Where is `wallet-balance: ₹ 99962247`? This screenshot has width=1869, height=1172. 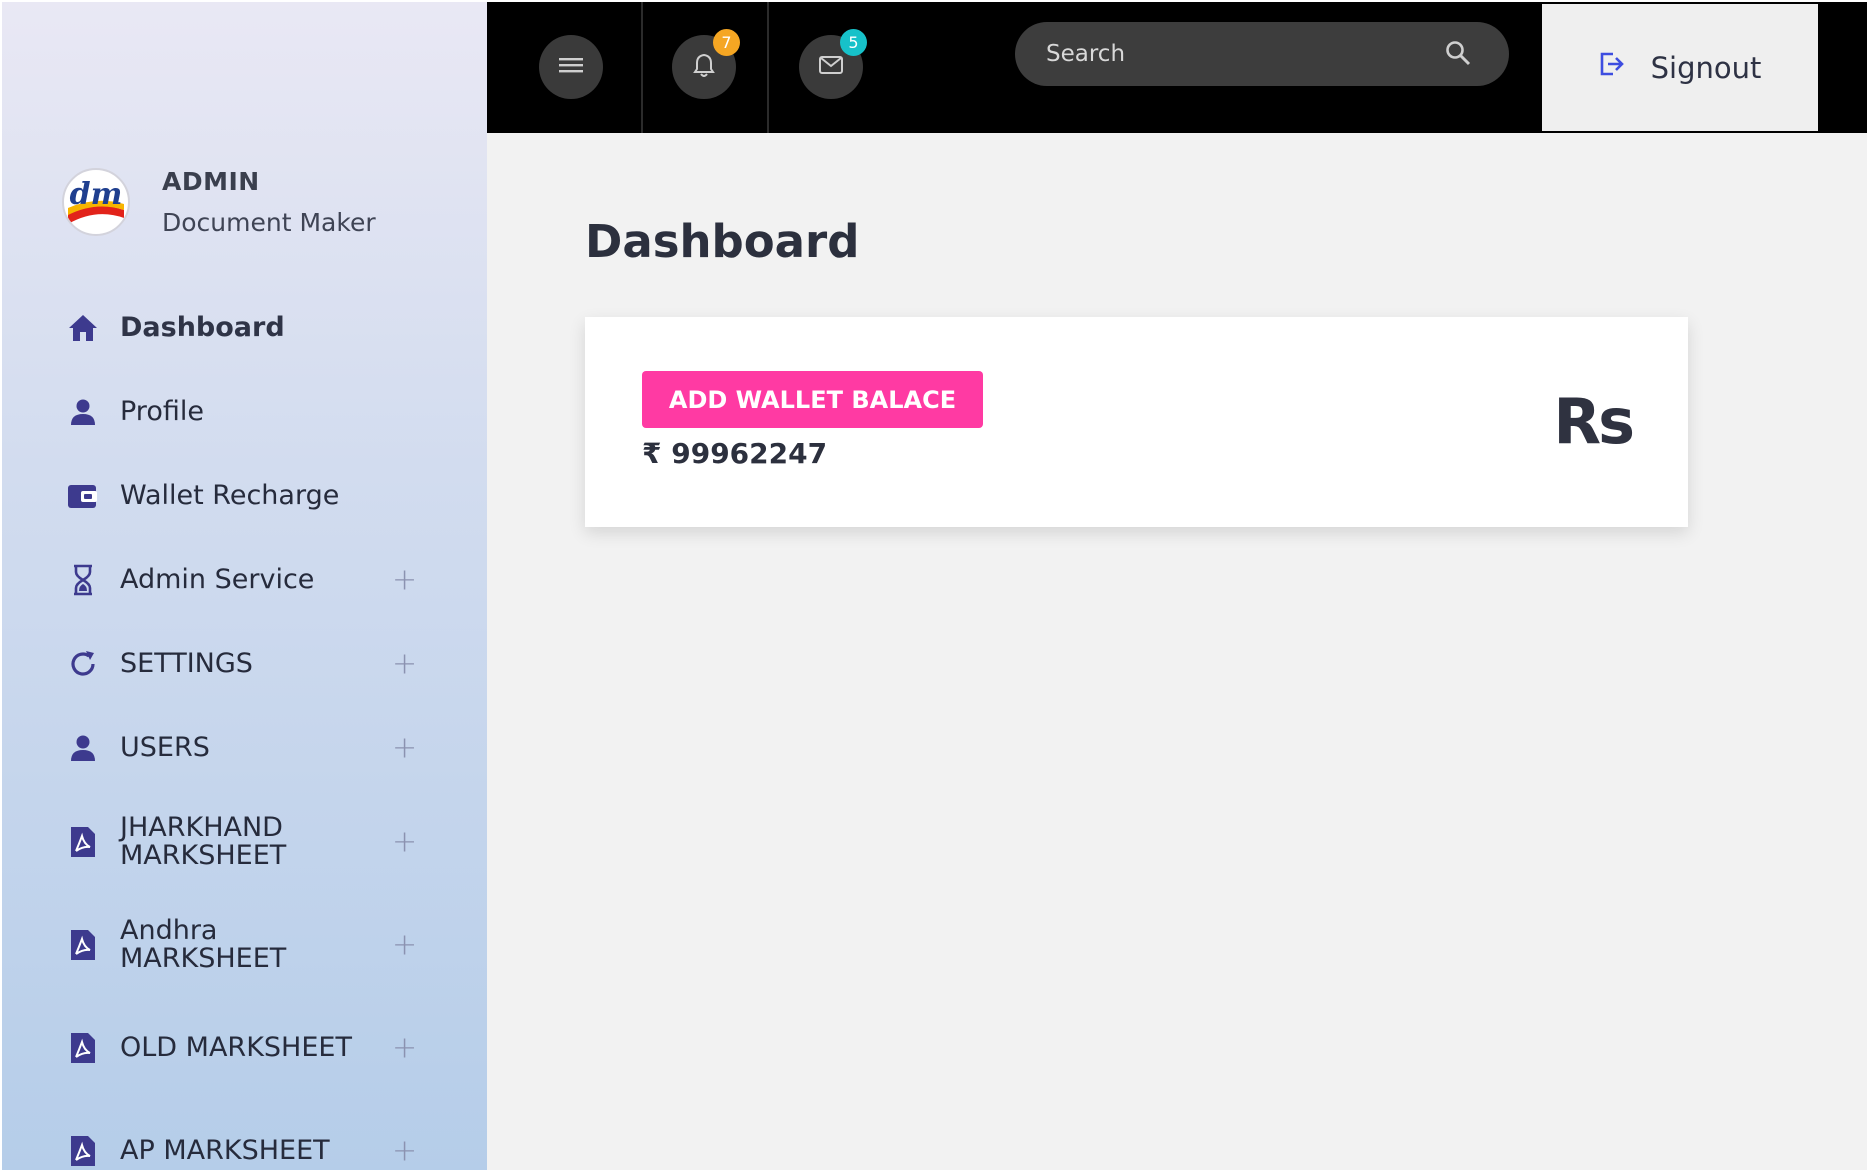
wallet-balance: ₹ 99962247 is located at coordinates (735, 453).